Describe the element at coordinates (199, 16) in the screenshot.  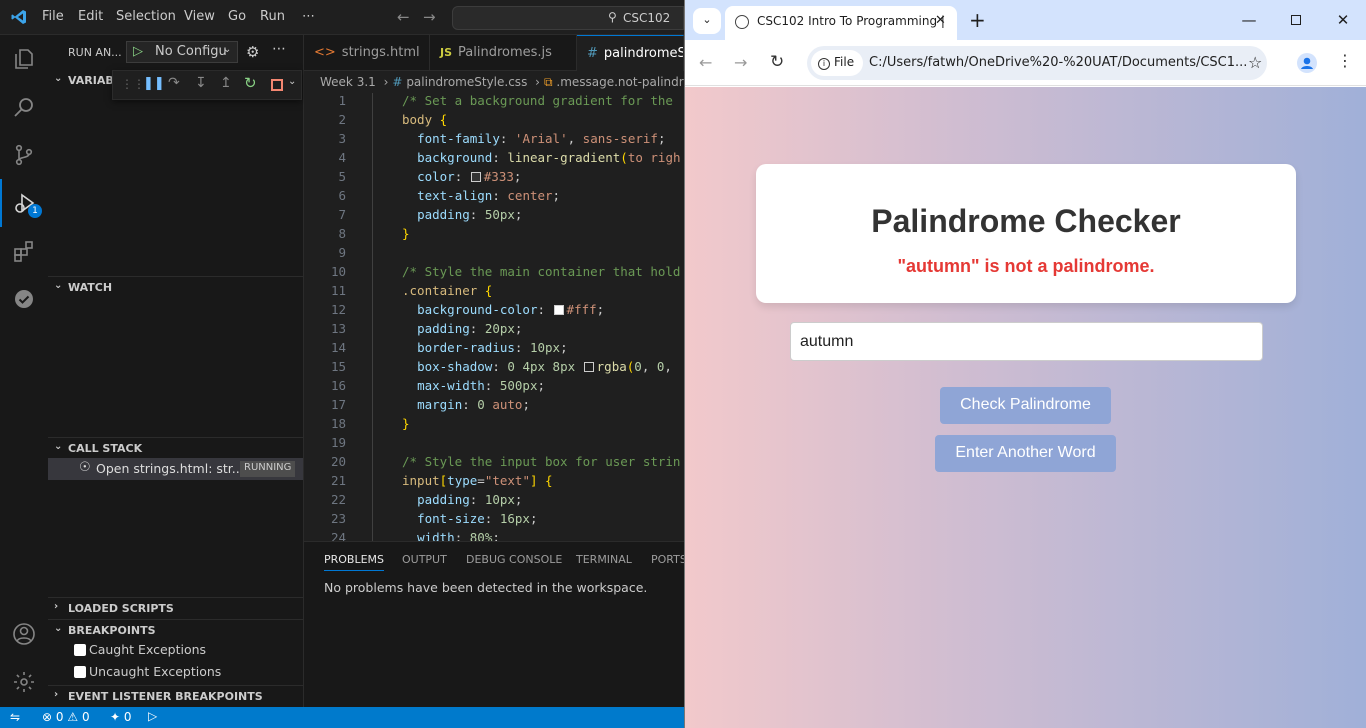
I see `menu-view: View` at that location.